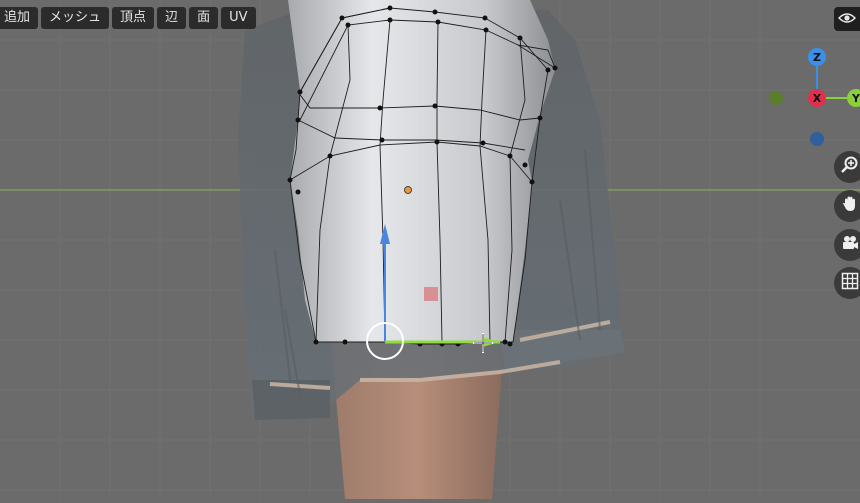  I want to click on camera-icon, so click(850, 245).